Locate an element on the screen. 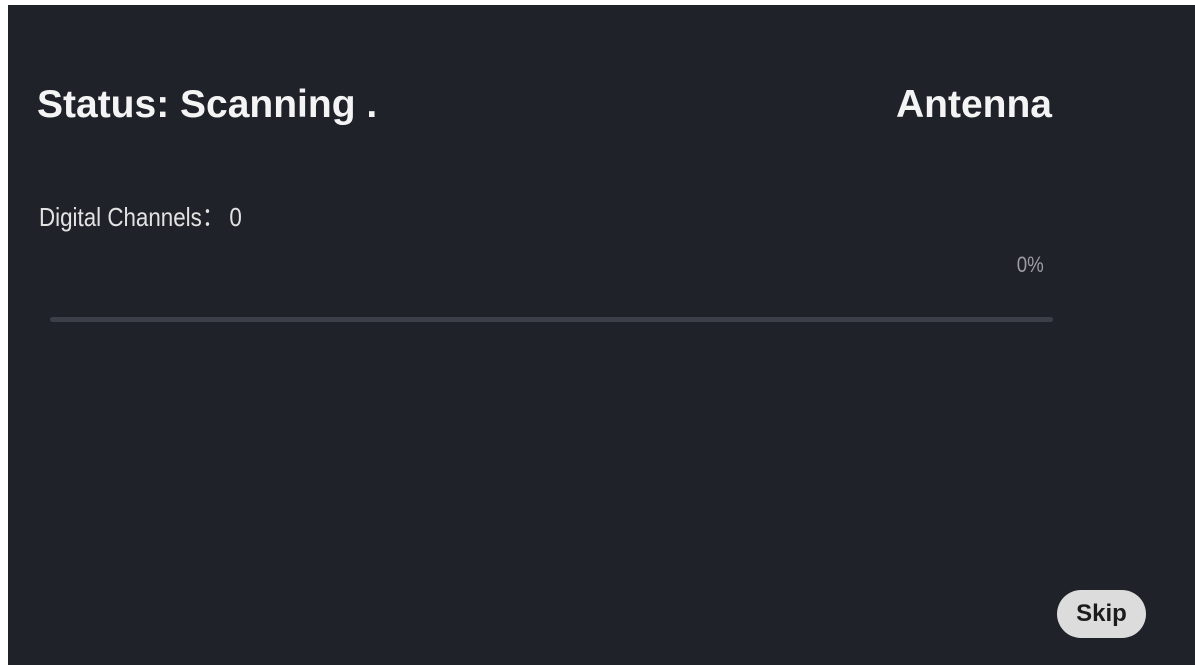 Image resolution: width=1195 pixels, height=665 pixels. scan-progress-bar is located at coordinates (551, 319).